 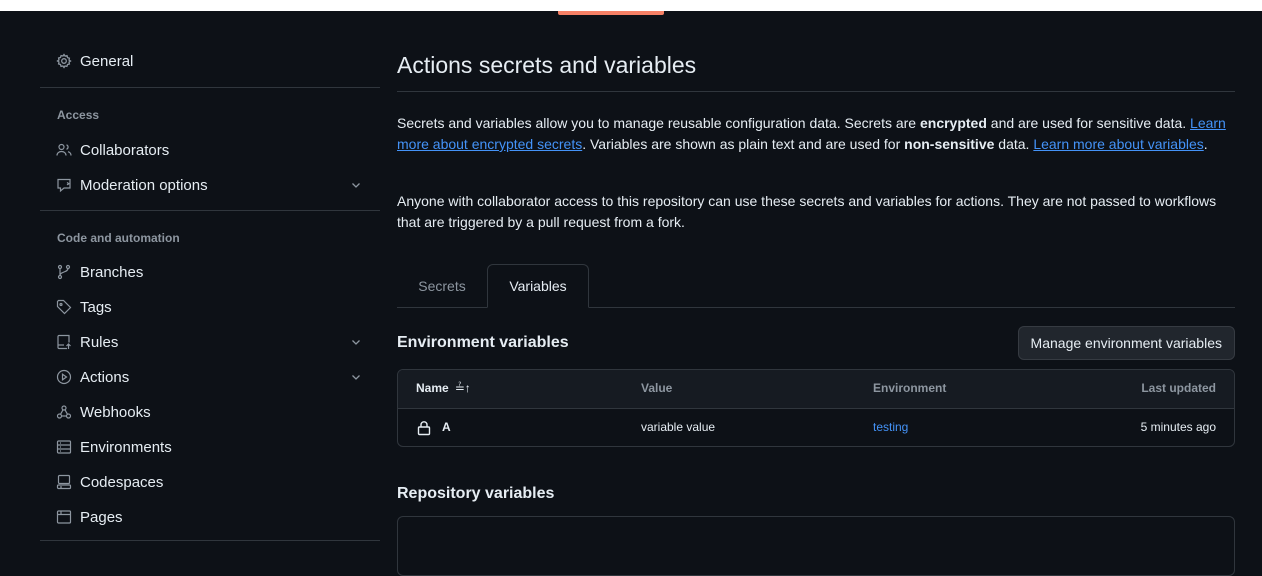 What do you see at coordinates (216, 447) in the screenshot?
I see `sidebar-item-environments: Environments` at bounding box center [216, 447].